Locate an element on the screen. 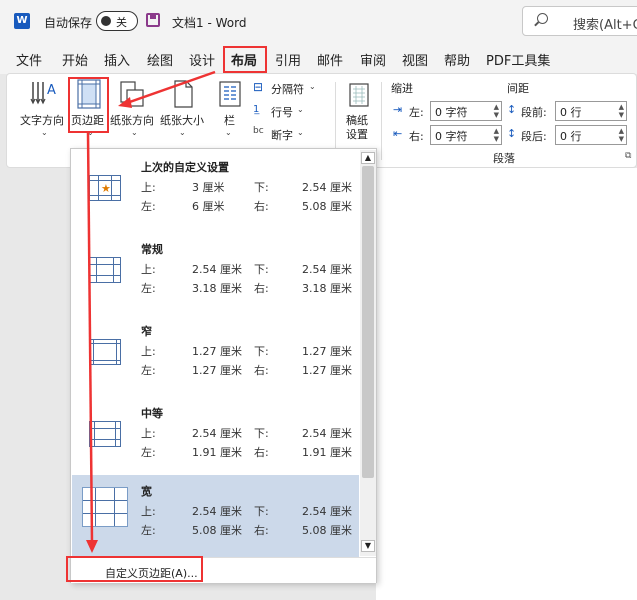  arrow-to-margins is located at coordinates (169, 88).